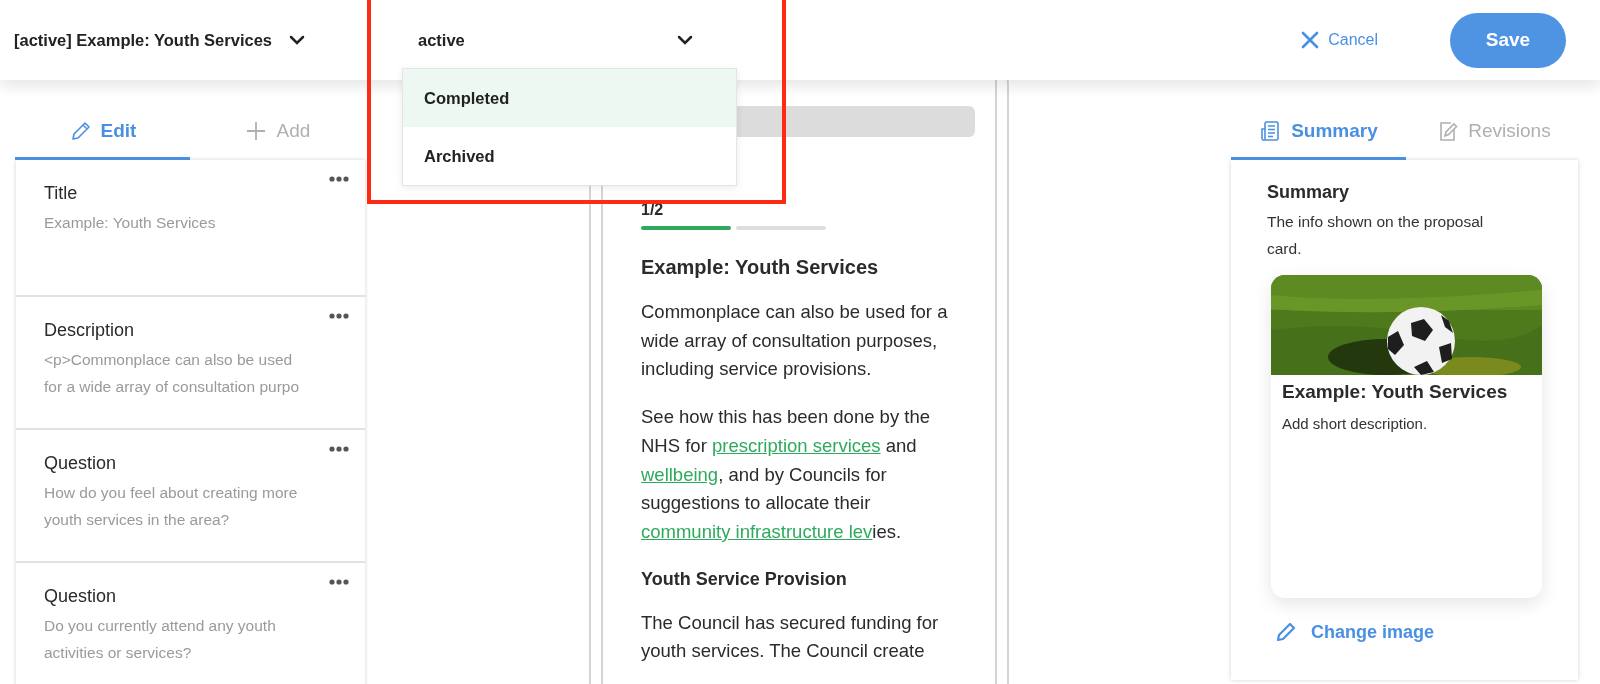 This screenshot has height=684, width=1600. What do you see at coordinates (160, 640) in the screenshot?
I see `field-value: Do you currently attend any youth activities or services?` at bounding box center [160, 640].